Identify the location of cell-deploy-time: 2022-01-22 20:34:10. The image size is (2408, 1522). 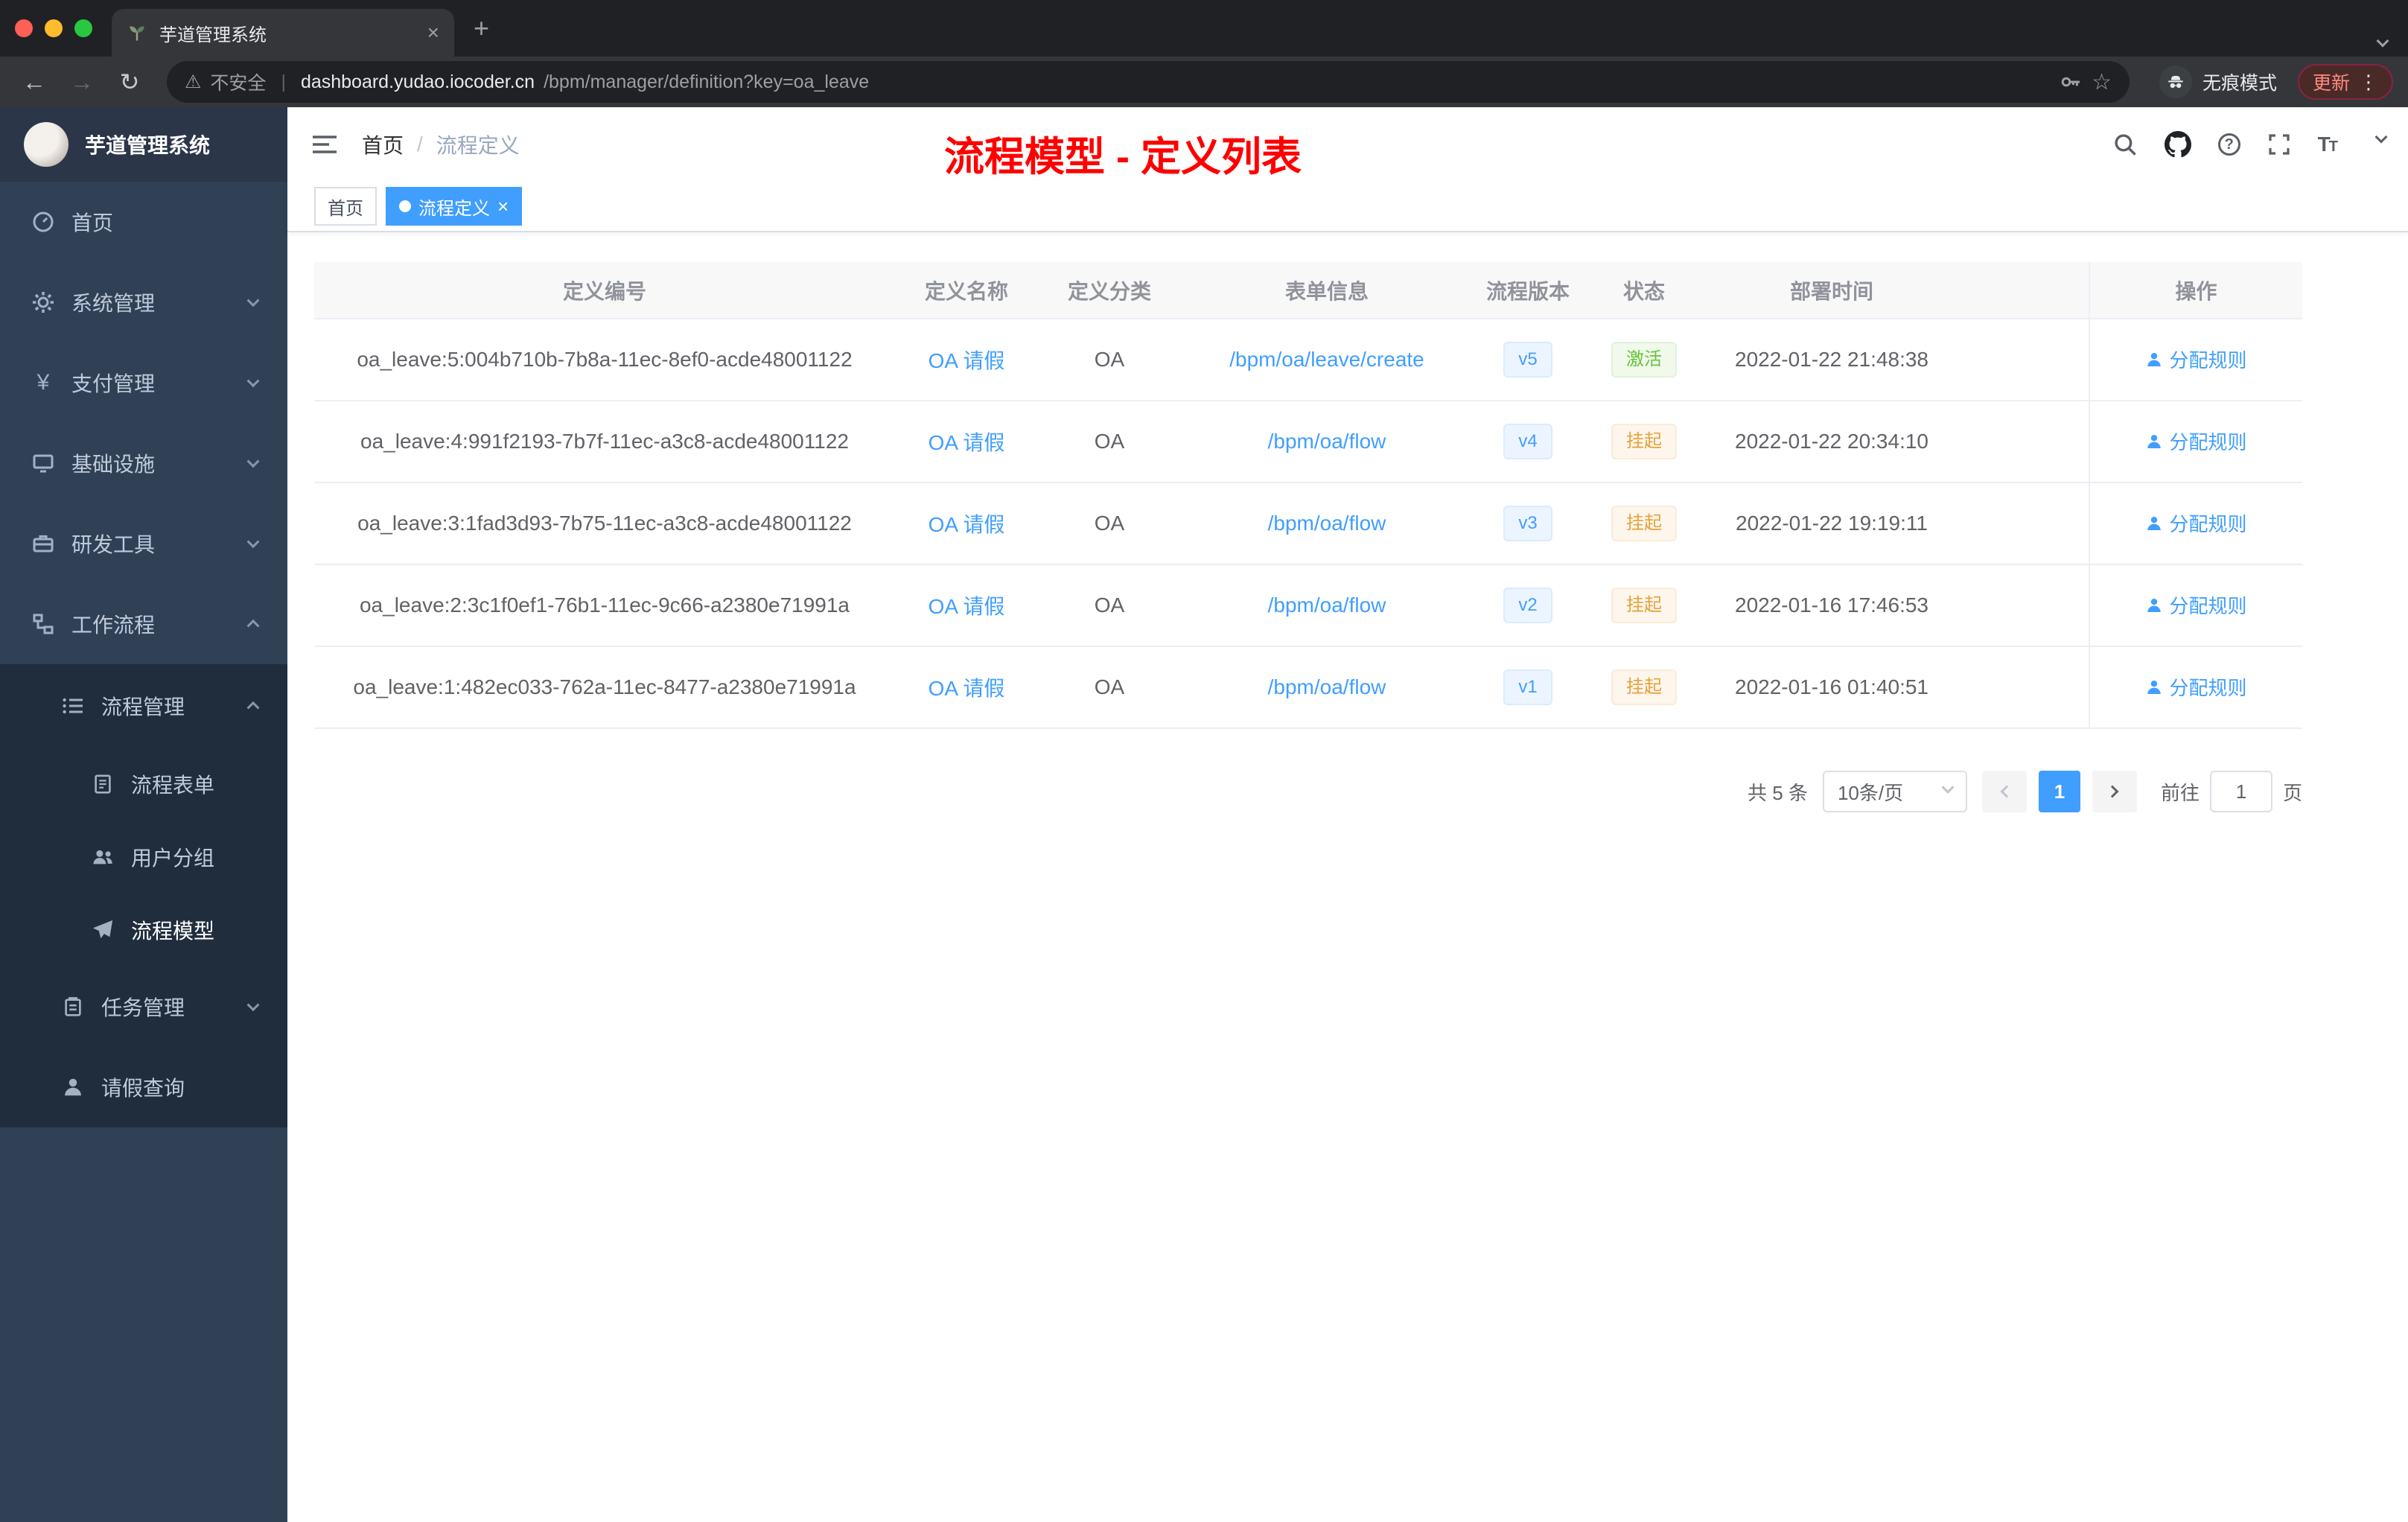
(1831, 442).